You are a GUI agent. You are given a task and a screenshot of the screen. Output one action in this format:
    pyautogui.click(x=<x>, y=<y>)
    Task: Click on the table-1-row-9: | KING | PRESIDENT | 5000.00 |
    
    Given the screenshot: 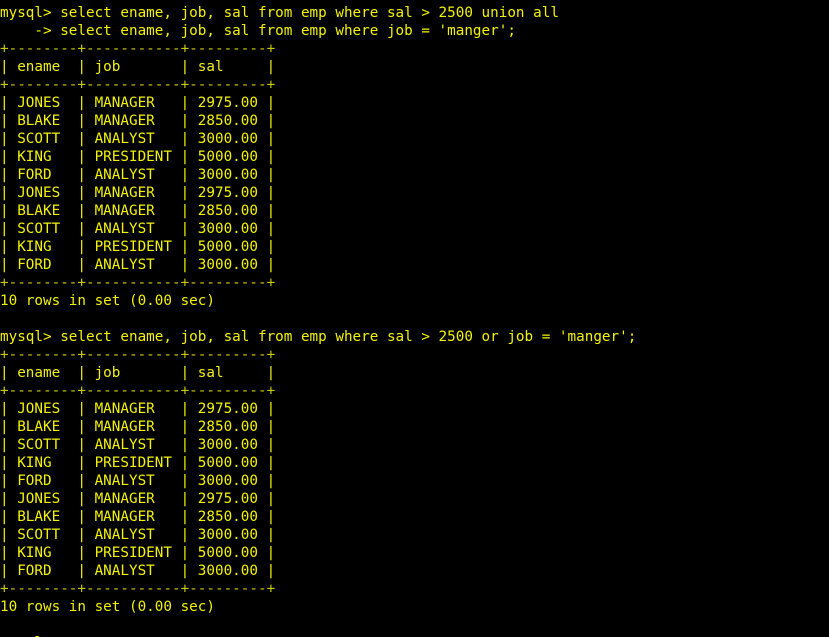 What is the action you would take?
    pyautogui.click(x=138, y=247)
    